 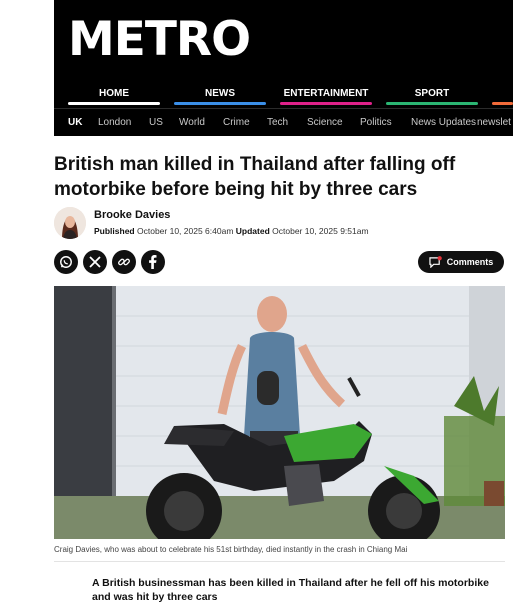 What do you see at coordinates (494, 122) in the screenshot?
I see `subnav-newsletters: newslet` at bounding box center [494, 122].